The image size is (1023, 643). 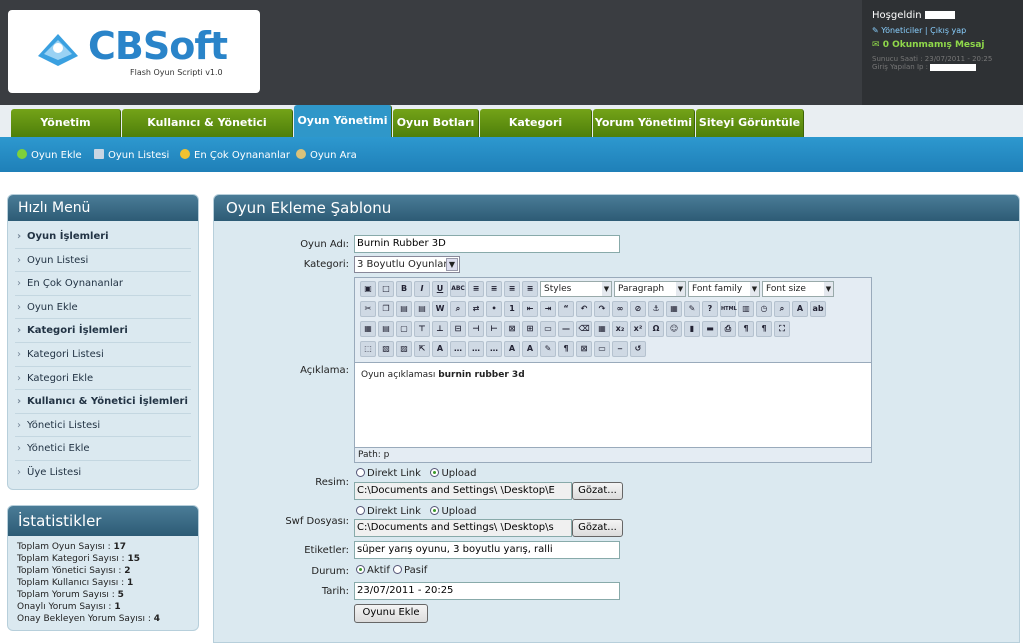 What do you see at coordinates (530, 329) in the screenshot?
I see `split-cells-icon: ⊞` at bounding box center [530, 329].